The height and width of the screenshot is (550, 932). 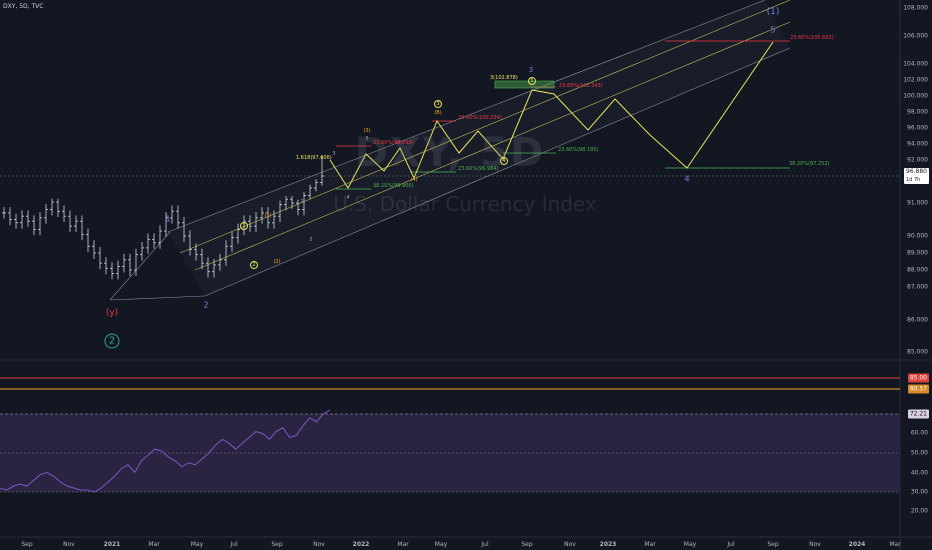 What do you see at coordinates (917, 320) in the screenshot?
I see `price-tick: 86.000` at bounding box center [917, 320].